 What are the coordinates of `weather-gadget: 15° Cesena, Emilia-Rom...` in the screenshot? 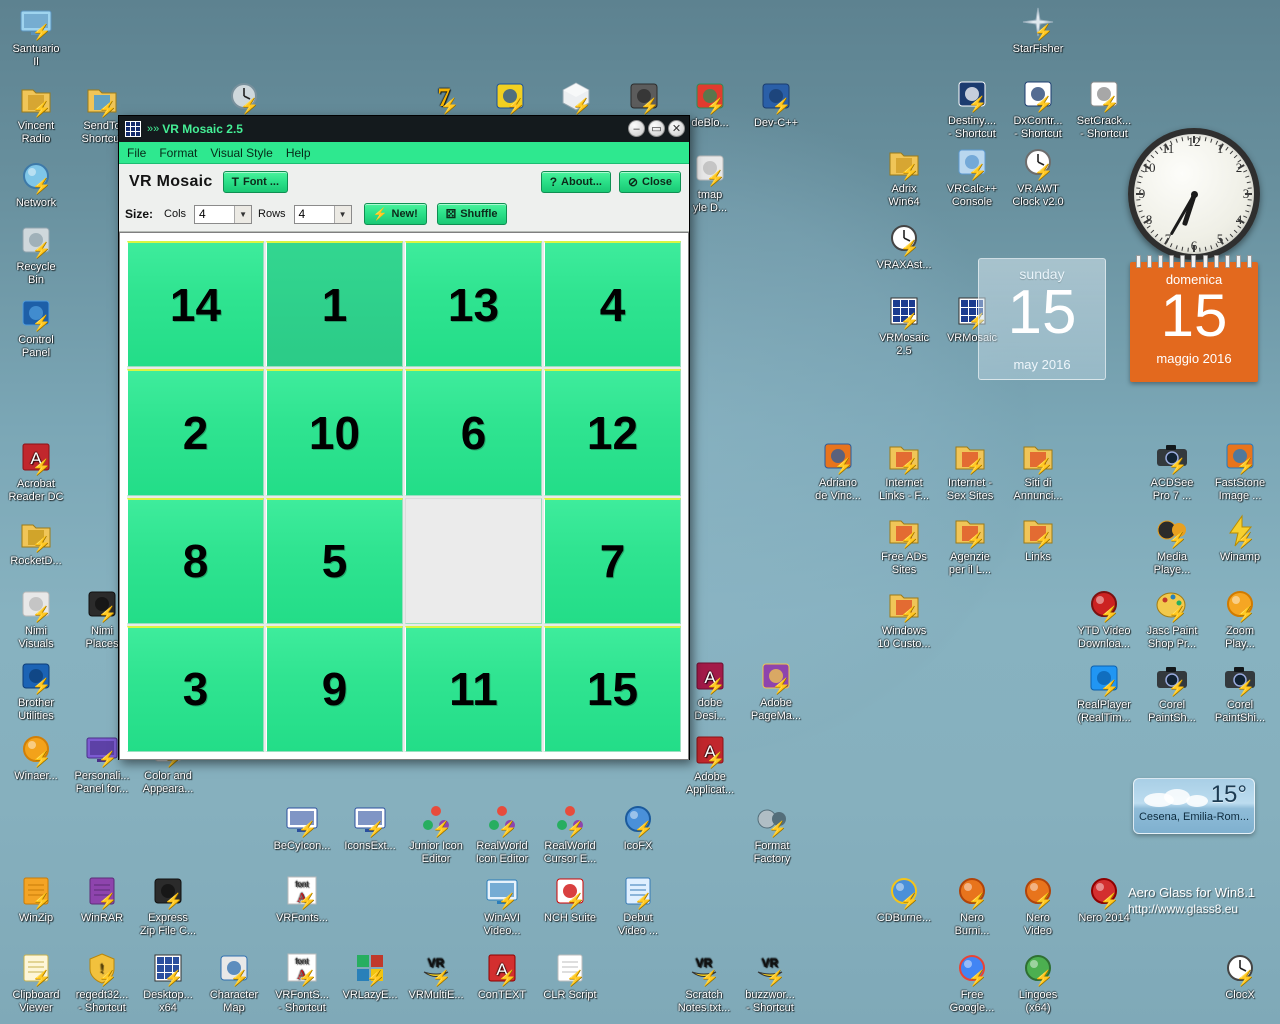 It's located at (1194, 806).